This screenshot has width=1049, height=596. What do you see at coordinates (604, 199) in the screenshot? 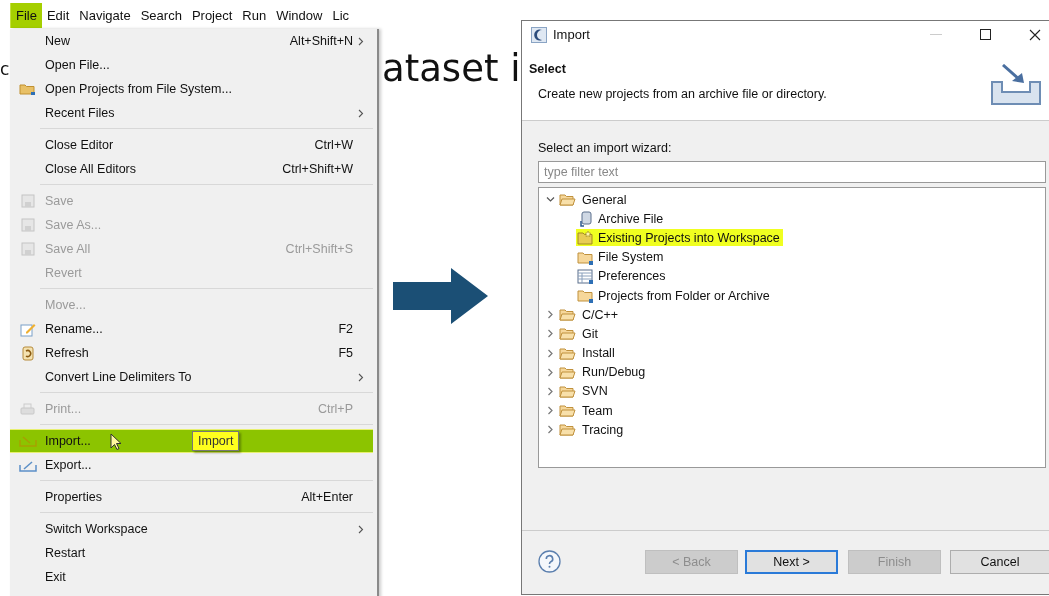
I see `tree-item: General` at bounding box center [604, 199].